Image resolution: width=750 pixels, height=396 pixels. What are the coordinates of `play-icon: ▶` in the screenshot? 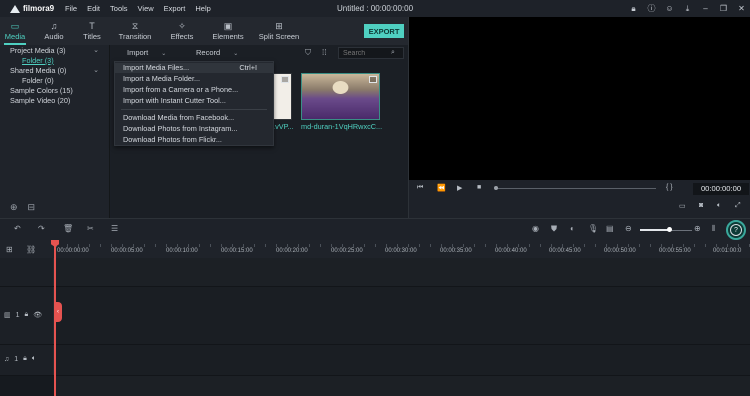 It's located at (459, 188).